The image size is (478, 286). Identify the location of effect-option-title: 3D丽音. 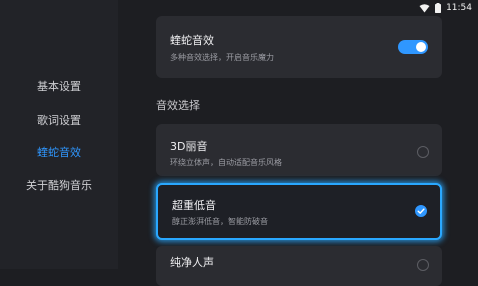
(189, 146).